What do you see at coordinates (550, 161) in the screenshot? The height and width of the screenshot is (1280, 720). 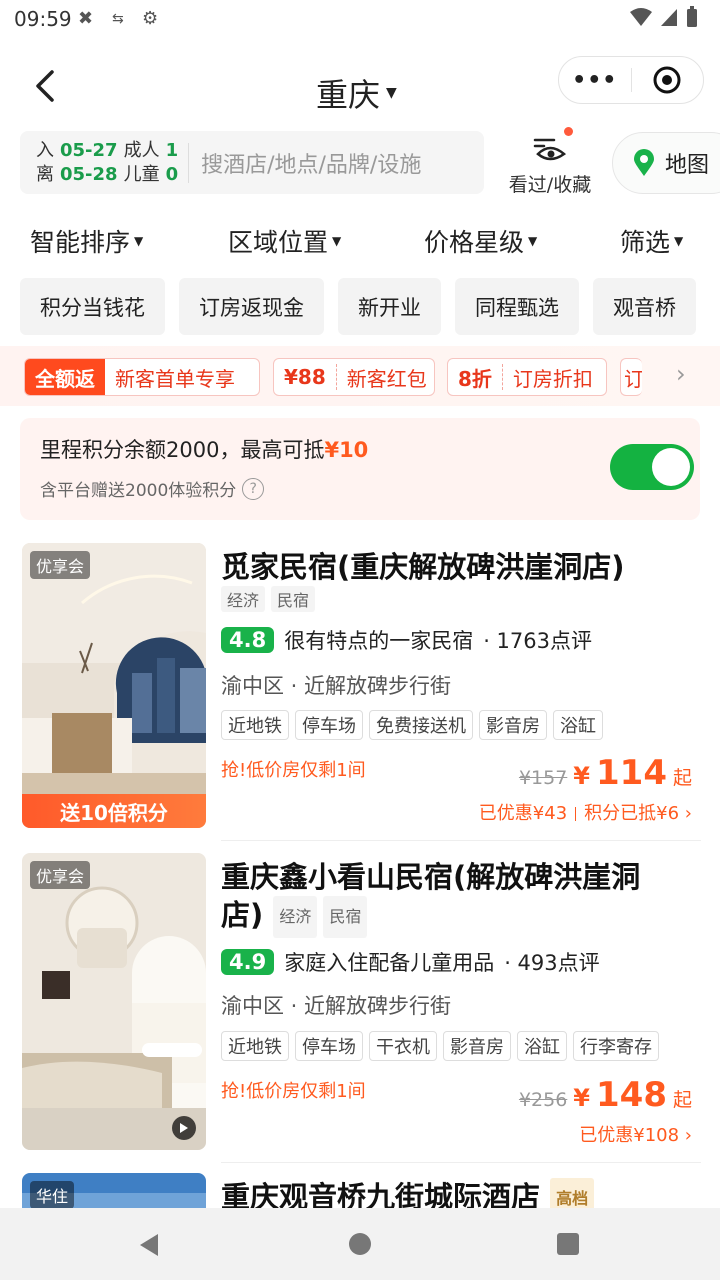 I see `viewed-favorites-button: 看过/收藏` at bounding box center [550, 161].